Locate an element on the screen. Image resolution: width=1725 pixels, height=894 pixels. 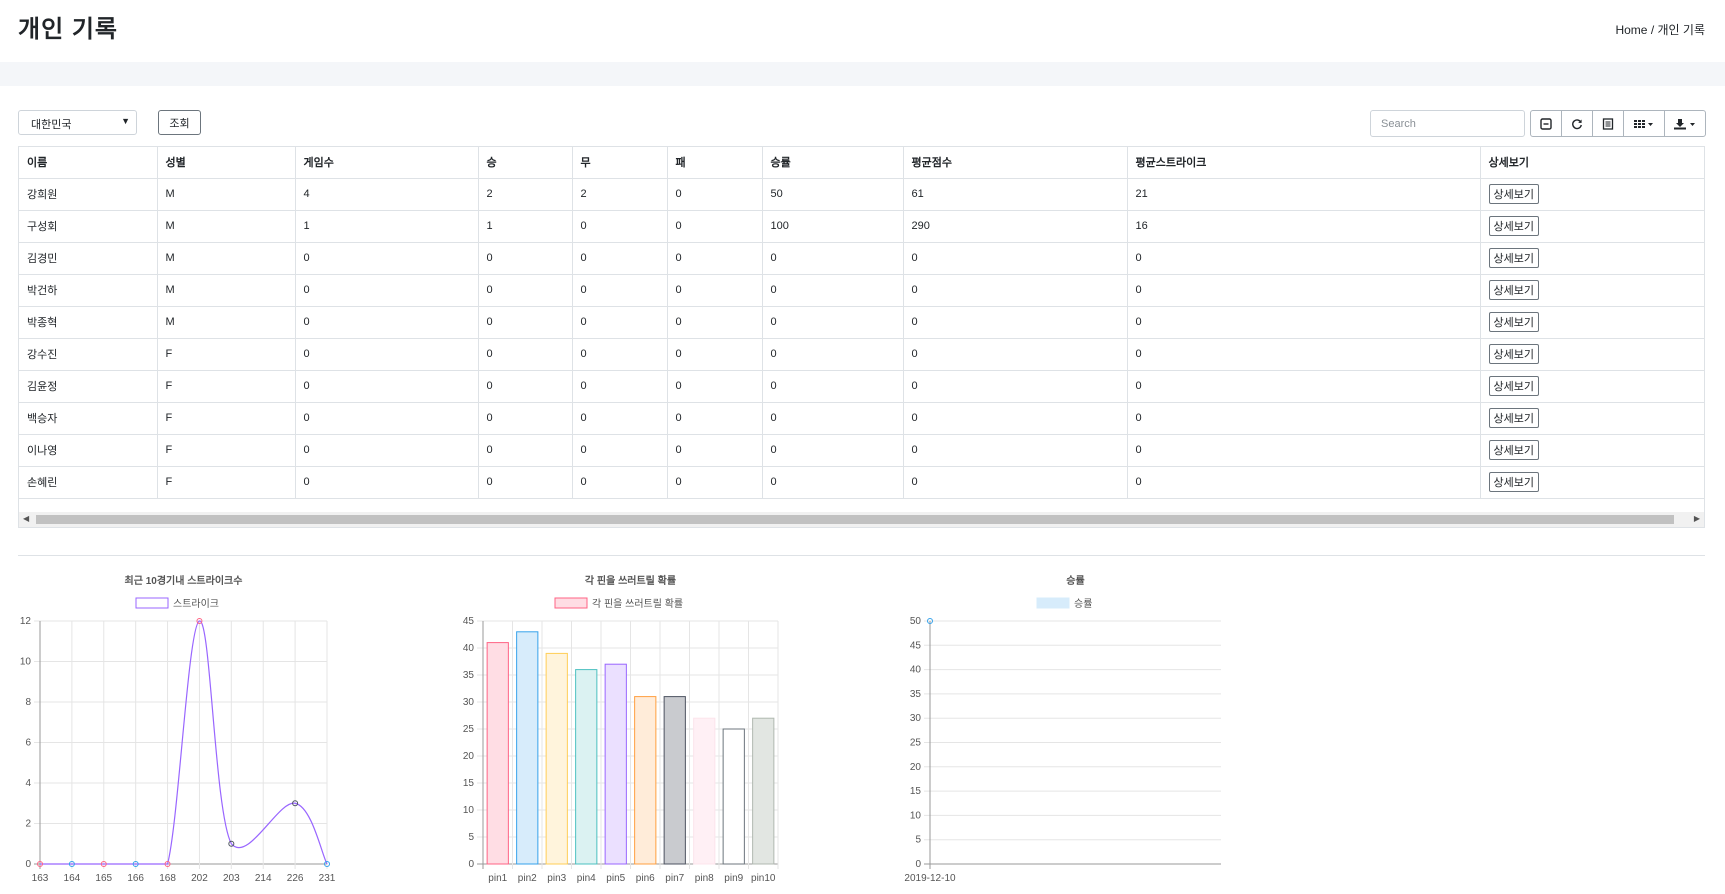
x-tick-label: 202 is located at coordinates (199, 878).